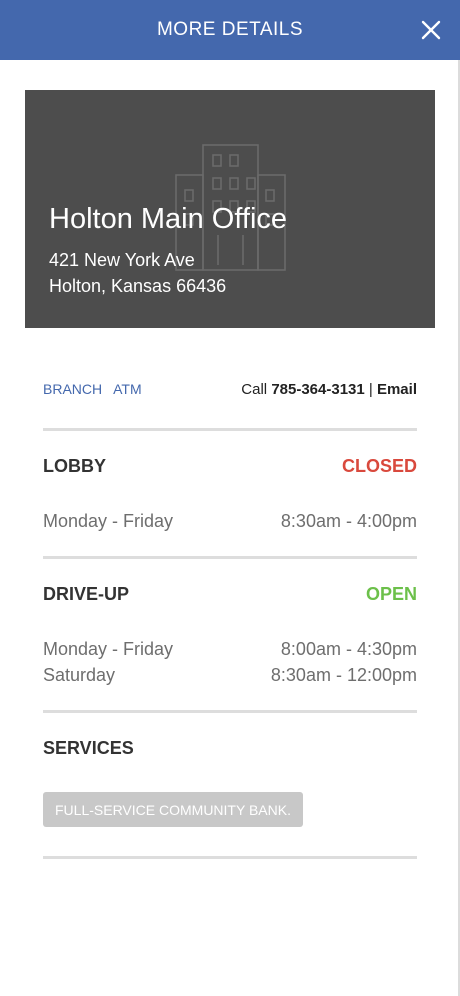 This screenshot has width=460, height=996. Describe the element at coordinates (230, 649) in the screenshot. I see `drive-up-hours-row: Monday - Friday 8:00am - 4:30pm` at that location.